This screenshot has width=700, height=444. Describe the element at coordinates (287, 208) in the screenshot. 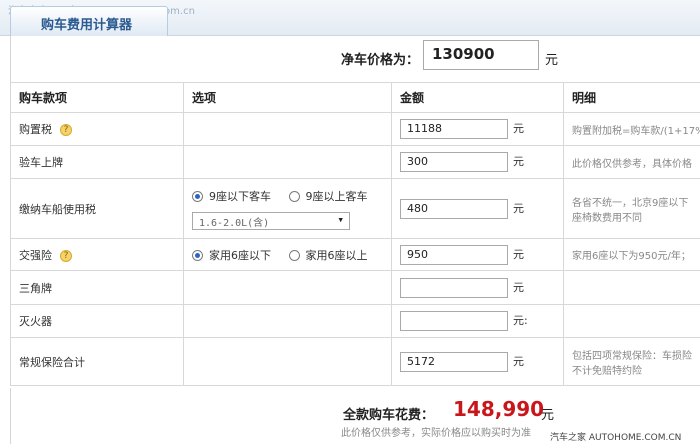

I see `option-cell: 9座以下客车 9座以上客车 1.6-2.0L(含)` at that location.